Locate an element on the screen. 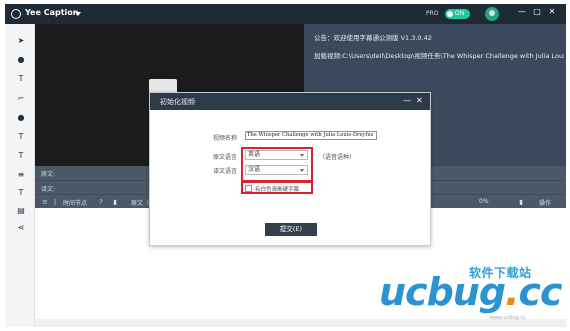  watermark-logo: ucbug.cc is located at coordinates (471, 292).